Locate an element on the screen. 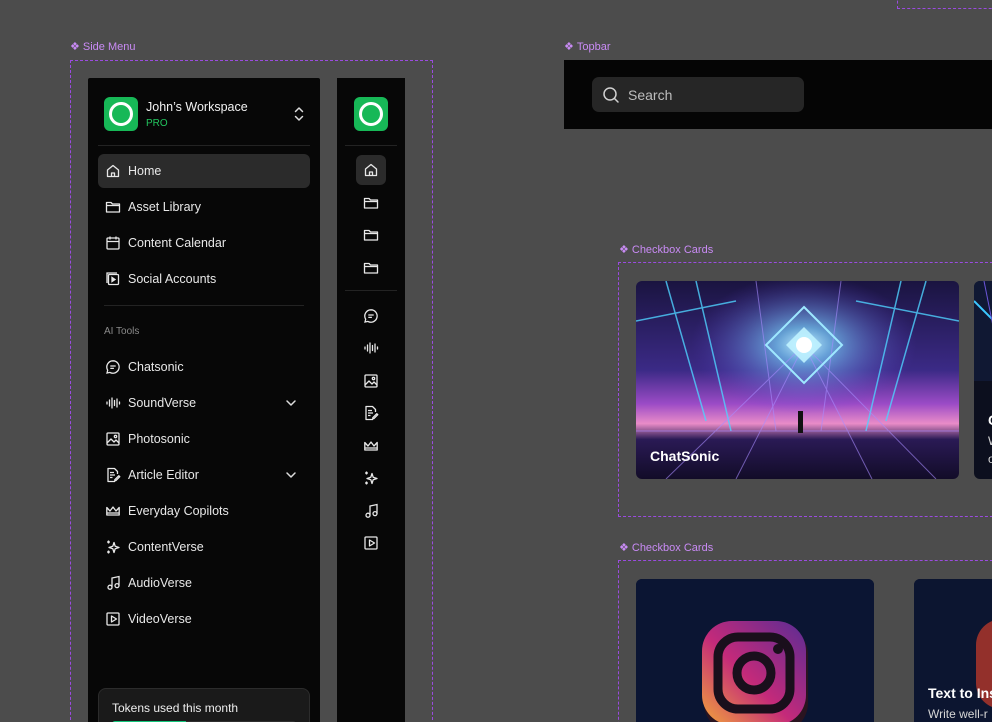 The height and width of the screenshot is (722, 992). nav-item-content-calendar: Content Calendar is located at coordinates (204, 243).